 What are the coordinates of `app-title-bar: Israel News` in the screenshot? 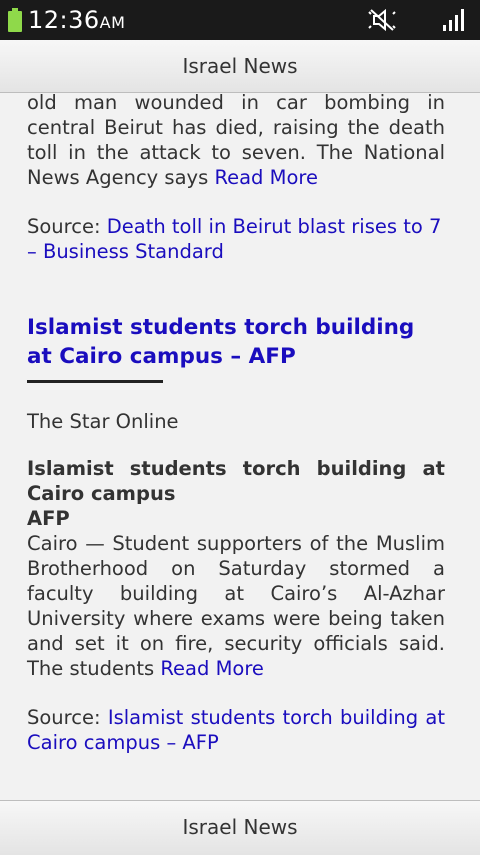 It's located at (240, 66).